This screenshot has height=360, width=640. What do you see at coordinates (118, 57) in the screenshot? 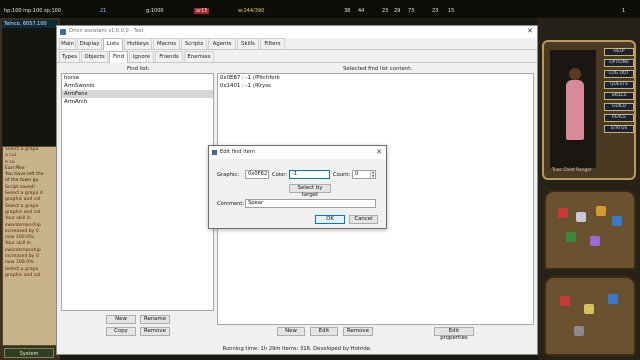
I see `tab-find: Find` at bounding box center [118, 57].